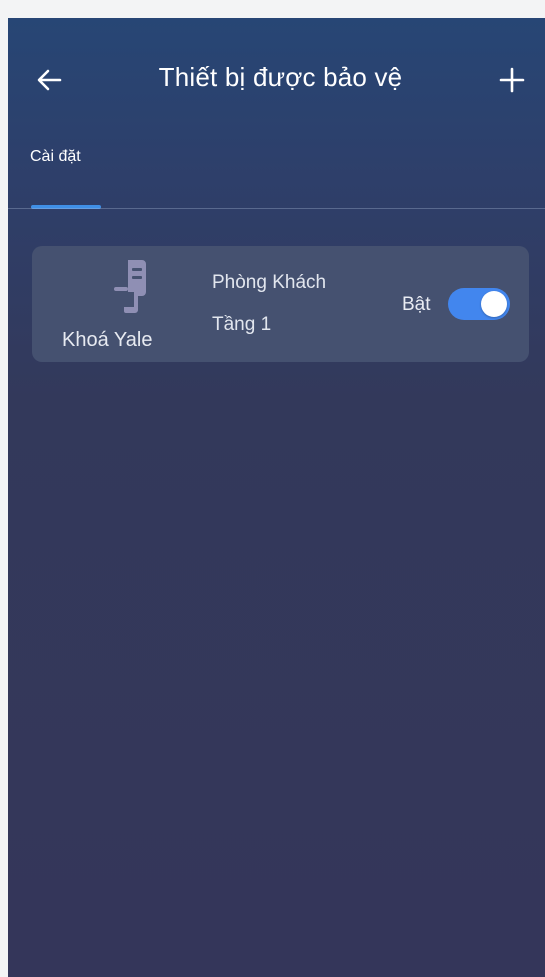 Image resolution: width=545 pixels, height=977 pixels. Describe the element at coordinates (130, 286) in the screenshot. I see `door-lock-icon` at that location.